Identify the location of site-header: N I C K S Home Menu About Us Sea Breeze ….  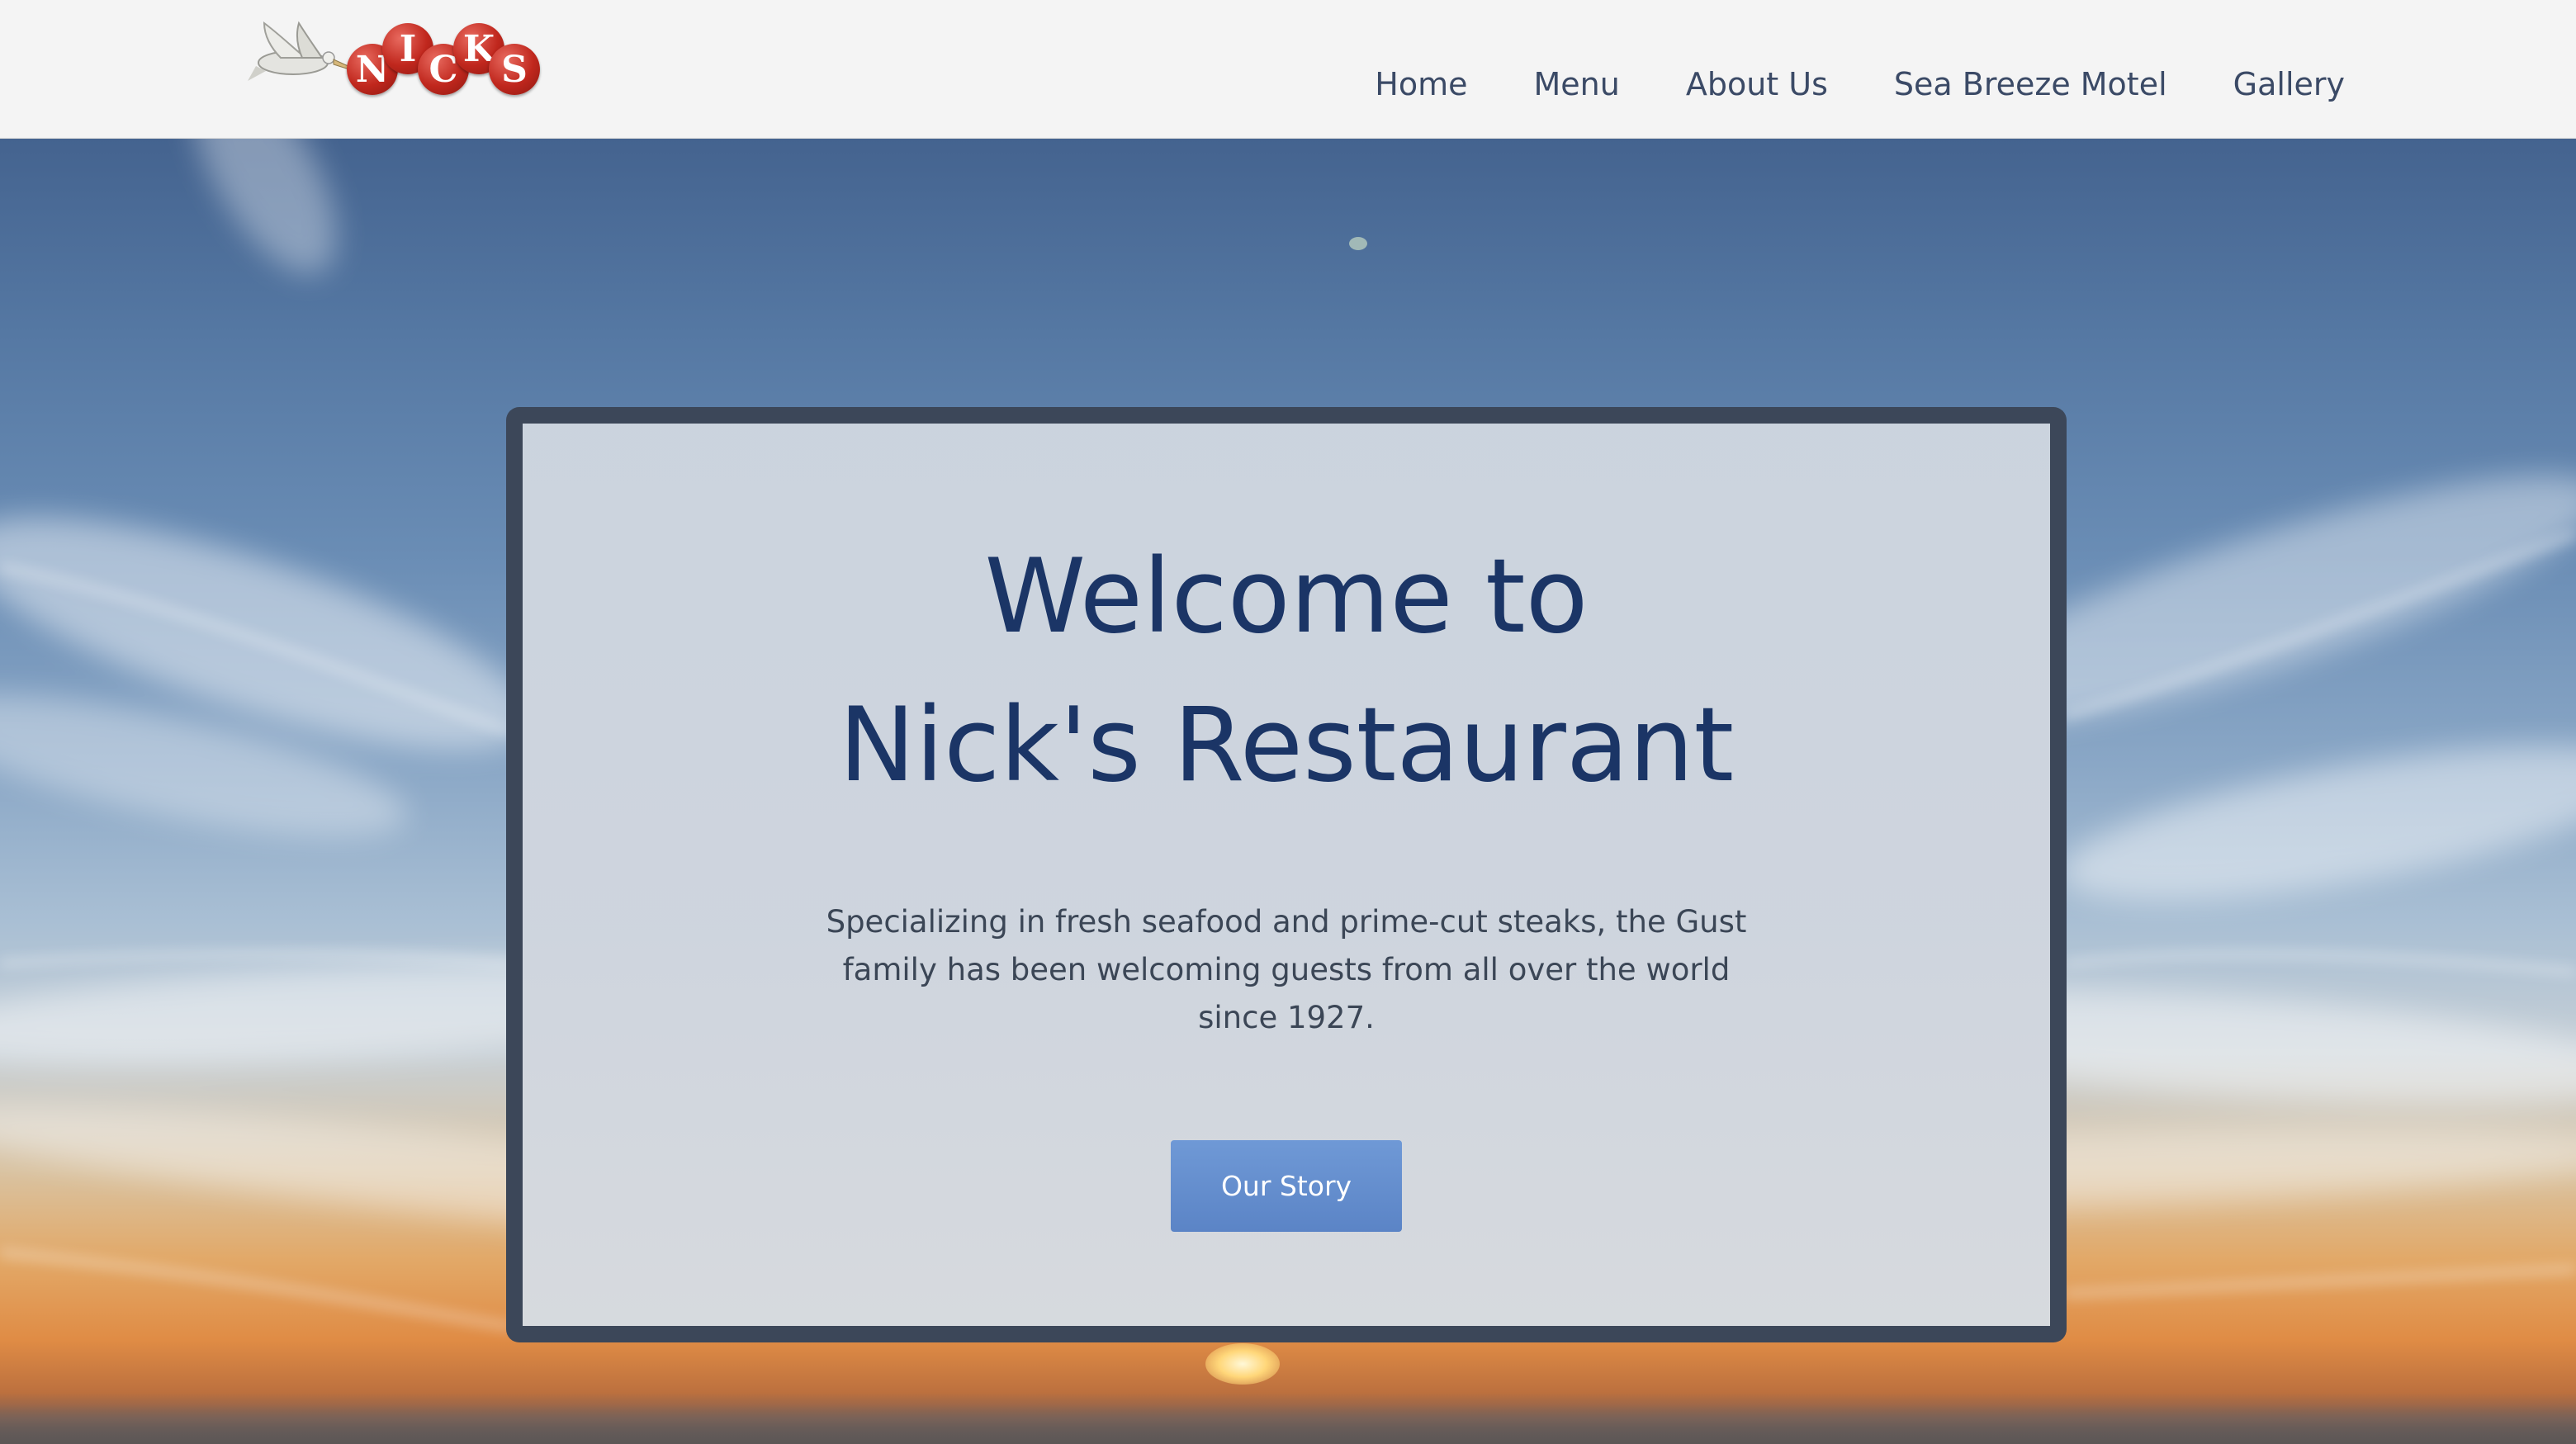
(1288, 69).